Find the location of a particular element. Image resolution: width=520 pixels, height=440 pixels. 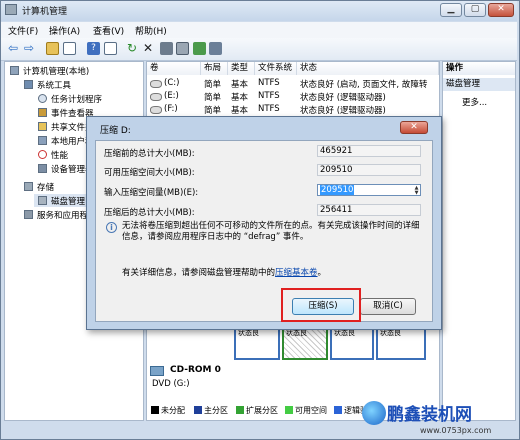

show-tree-icon is located at coordinates (69, 48).